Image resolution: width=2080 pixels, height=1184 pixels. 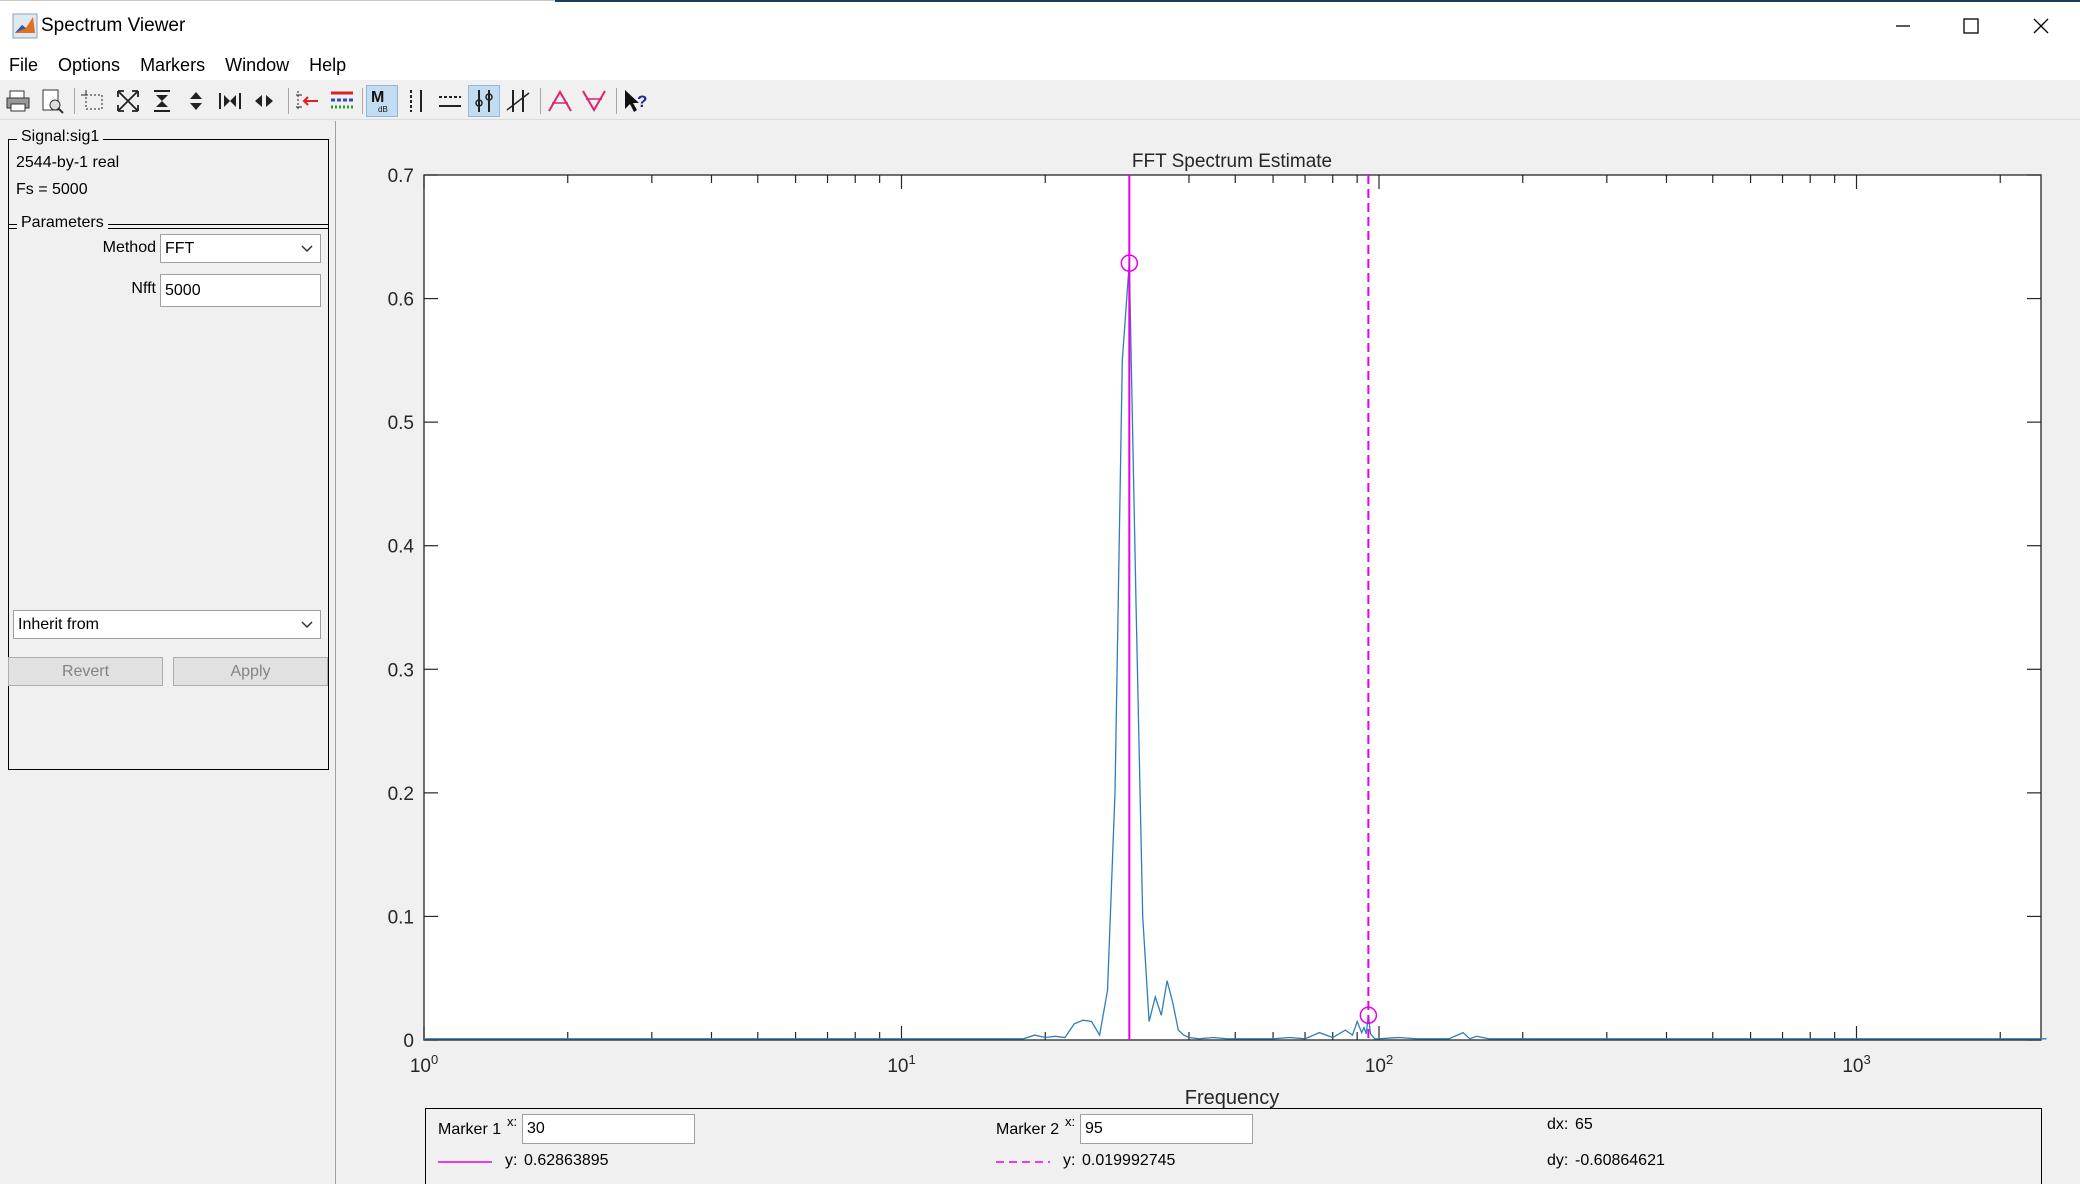 What do you see at coordinates (512, 1121) in the screenshot?
I see `marker-1-x-label: x:` at bounding box center [512, 1121].